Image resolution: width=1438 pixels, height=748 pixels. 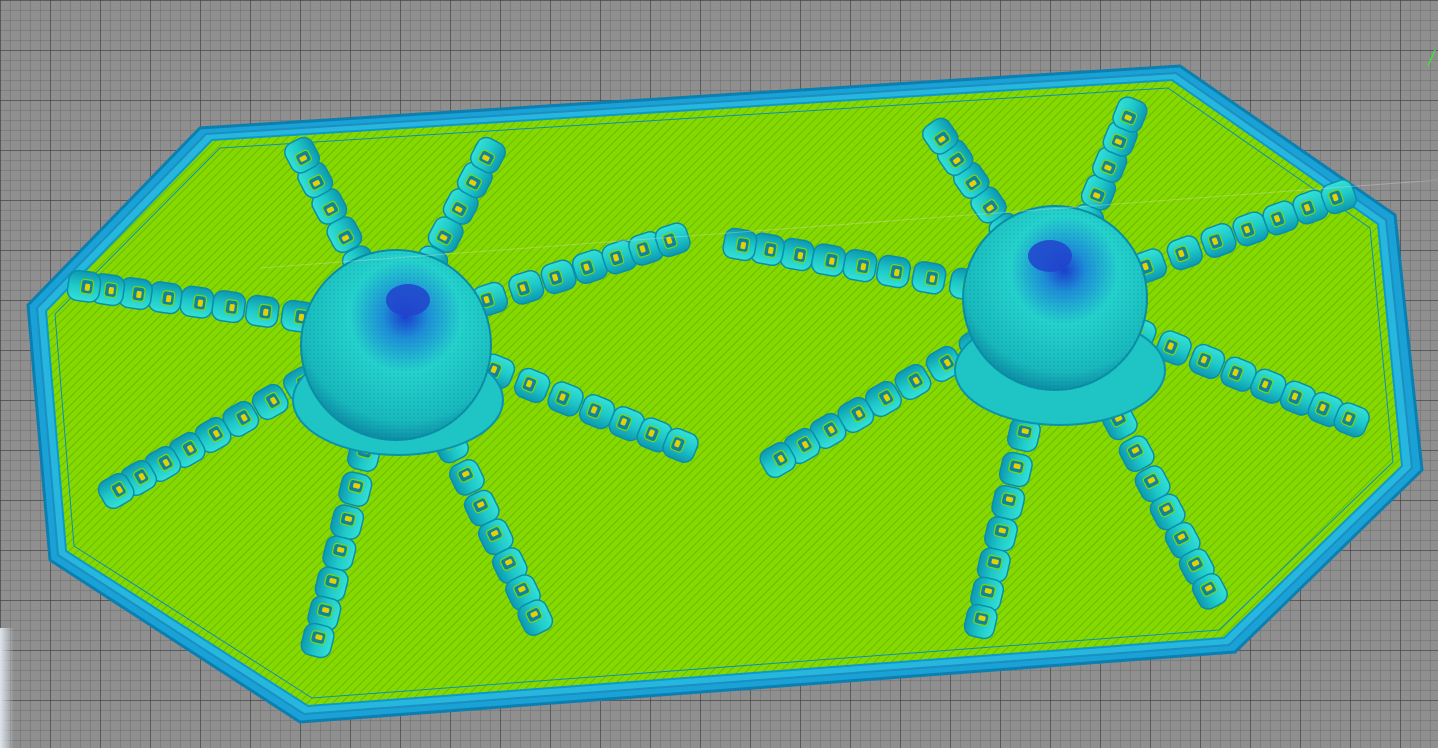 What do you see at coordinates (1050, 256) in the screenshot?
I see `octopus-right-head-top` at bounding box center [1050, 256].